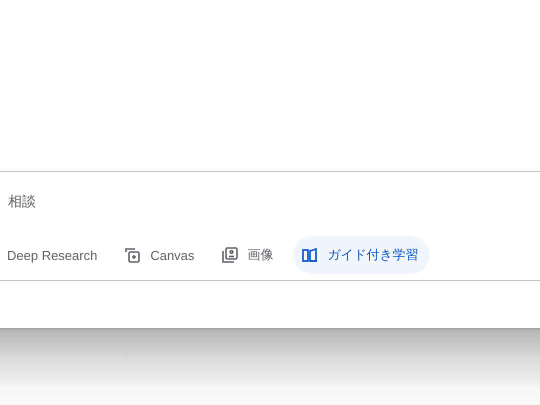 The width and height of the screenshot is (540, 405). Describe the element at coordinates (133, 255) in the screenshot. I see `canvas-icon` at that location.